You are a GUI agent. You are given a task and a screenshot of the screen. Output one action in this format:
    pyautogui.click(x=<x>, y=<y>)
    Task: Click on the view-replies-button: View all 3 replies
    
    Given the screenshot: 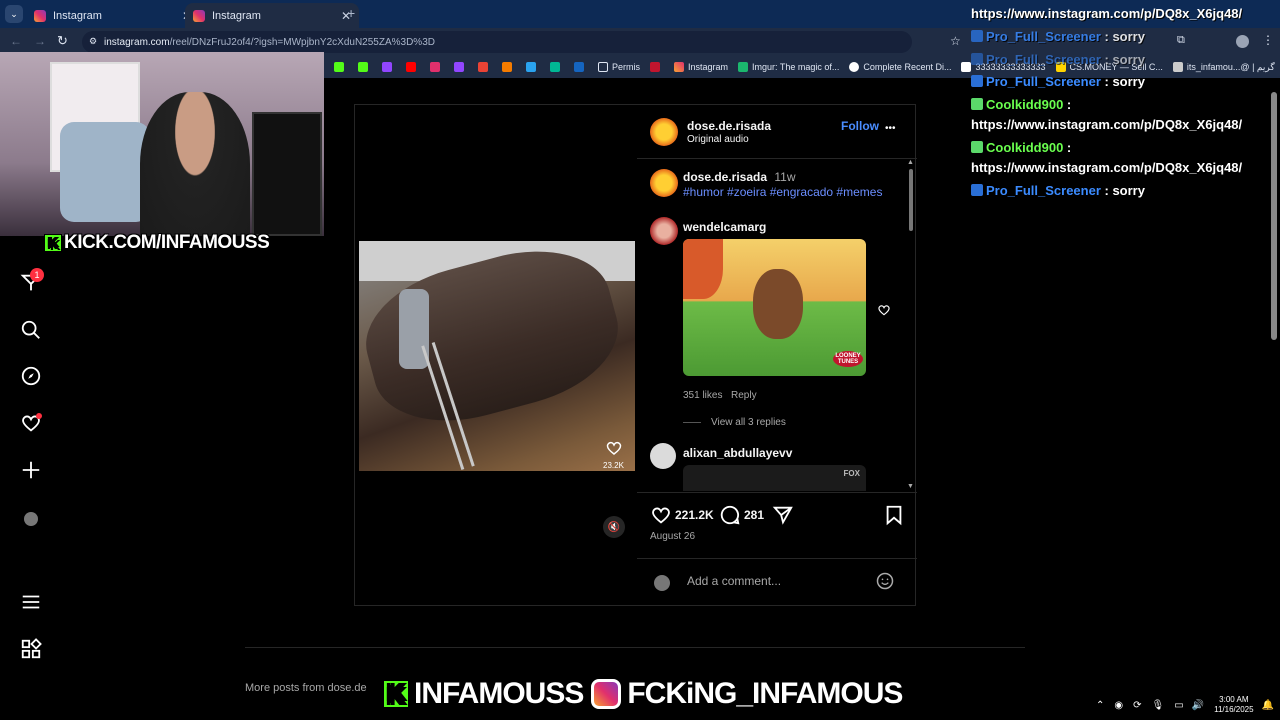 What is the action you would take?
    pyautogui.click(x=748, y=422)
    